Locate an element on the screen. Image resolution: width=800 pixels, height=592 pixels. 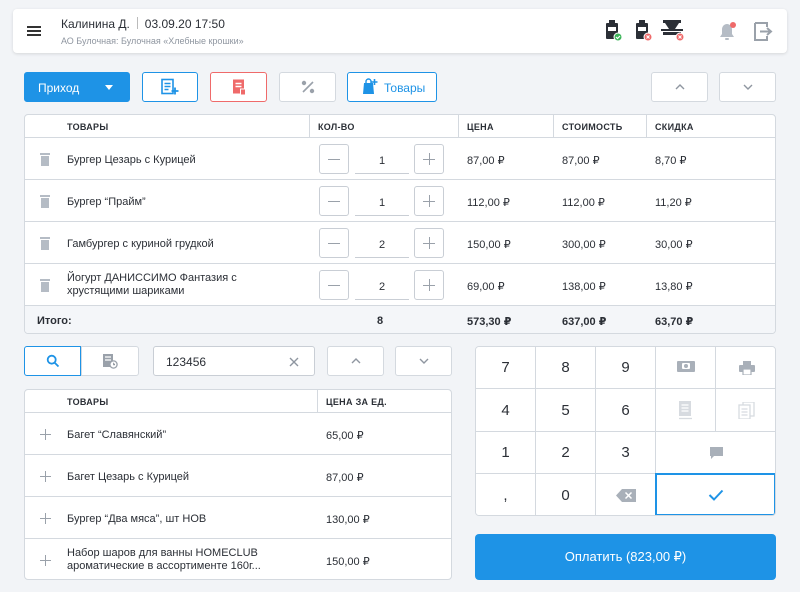
receipts-copy-button is located at coordinates (745, 410).